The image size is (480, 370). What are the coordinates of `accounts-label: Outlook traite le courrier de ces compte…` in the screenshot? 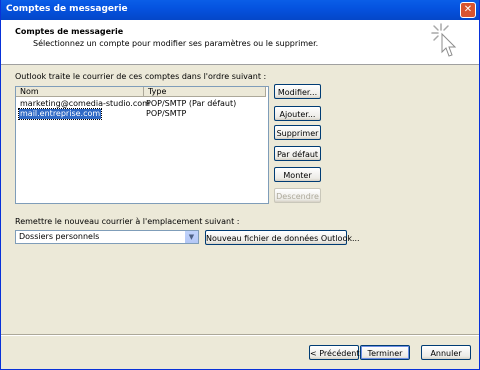 It's located at (141, 76).